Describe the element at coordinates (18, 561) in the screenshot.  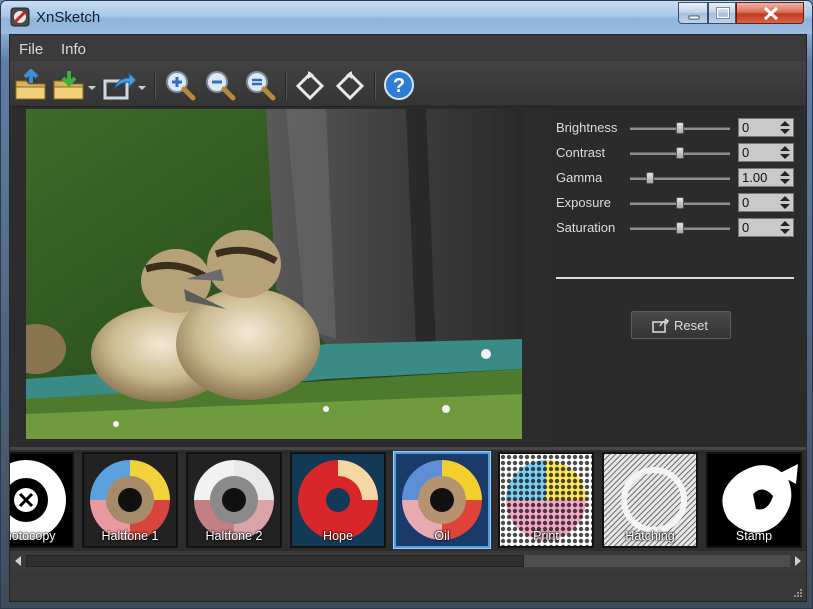
I see `scroll-left-arrow-icon` at that location.